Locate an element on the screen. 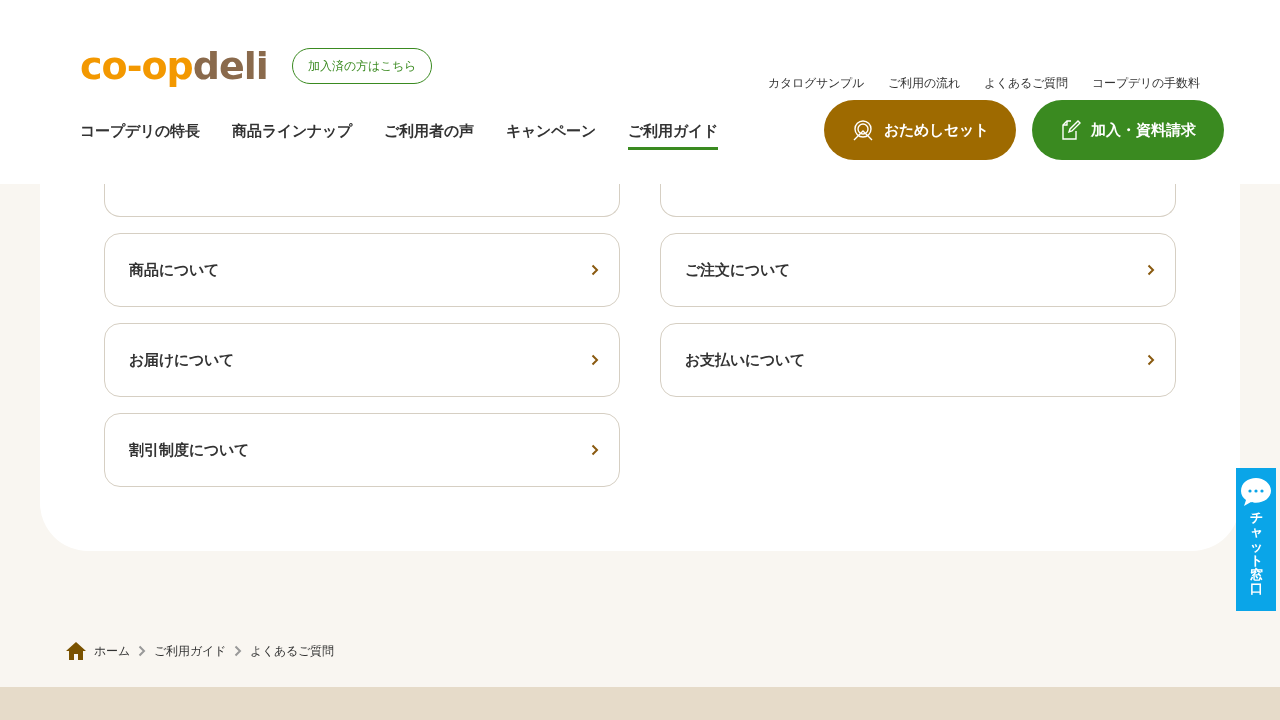 This screenshot has width=1280, height=720. home-icon is located at coordinates (76, 651).